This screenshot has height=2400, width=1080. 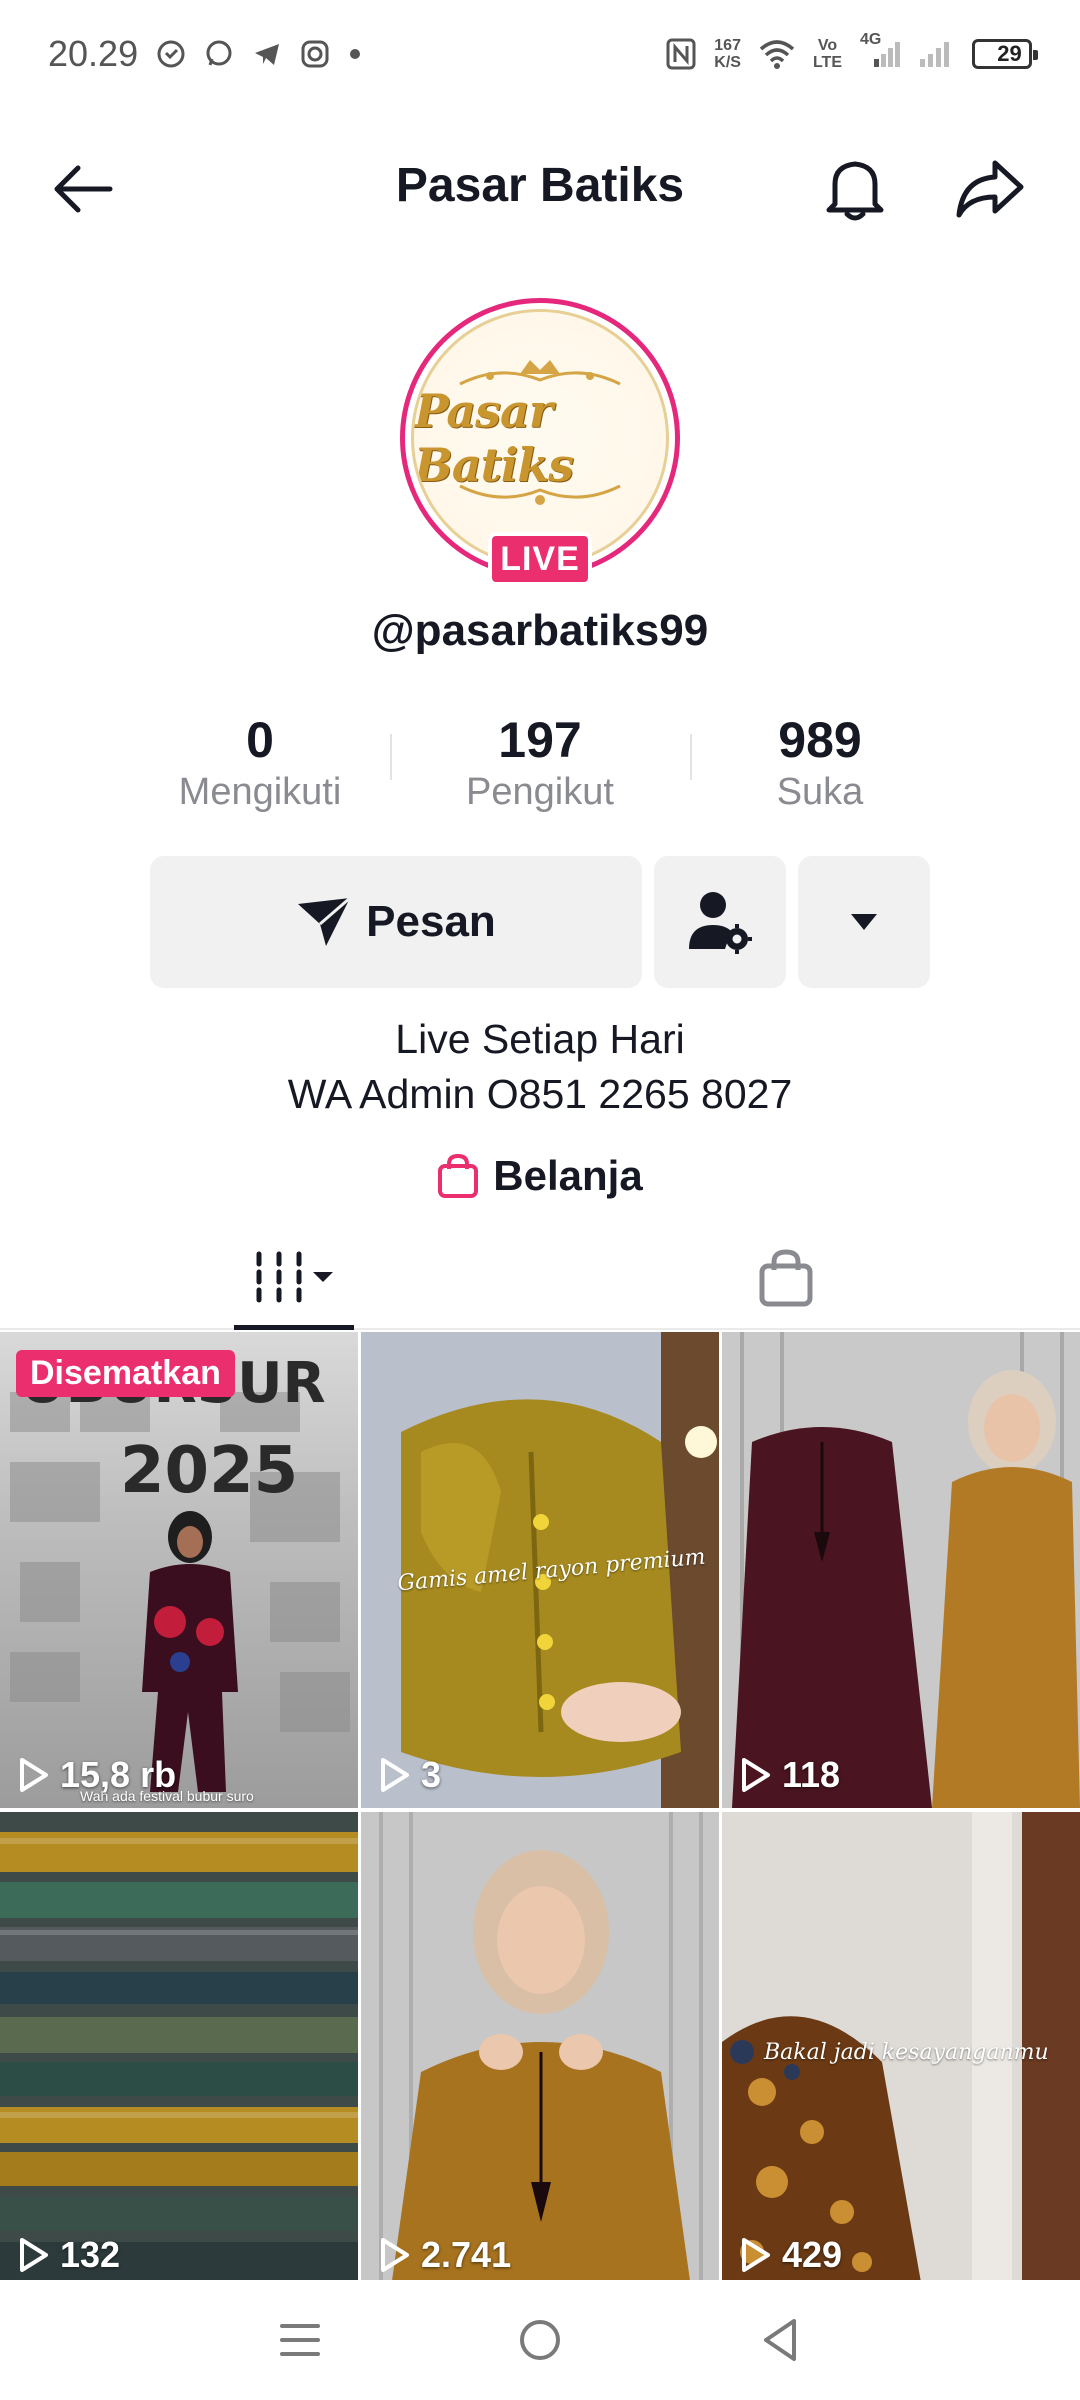 I want to click on stat-value: 0, so click(x=260, y=740).